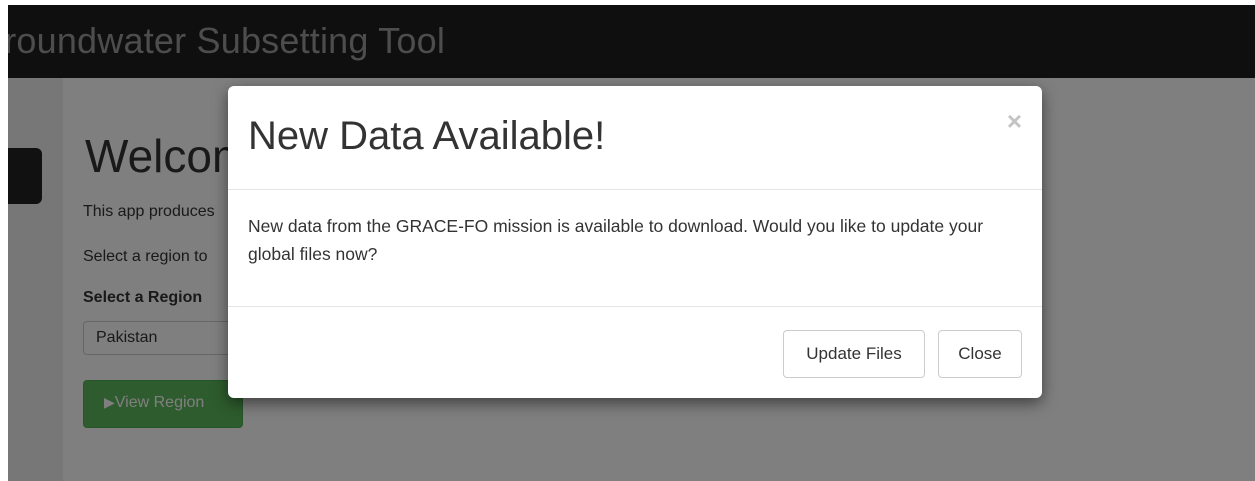 The width and height of the screenshot is (1255, 481). Describe the element at coordinates (427, 136) in the screenshot. I see `modal-title: New Data Available!` at that location.